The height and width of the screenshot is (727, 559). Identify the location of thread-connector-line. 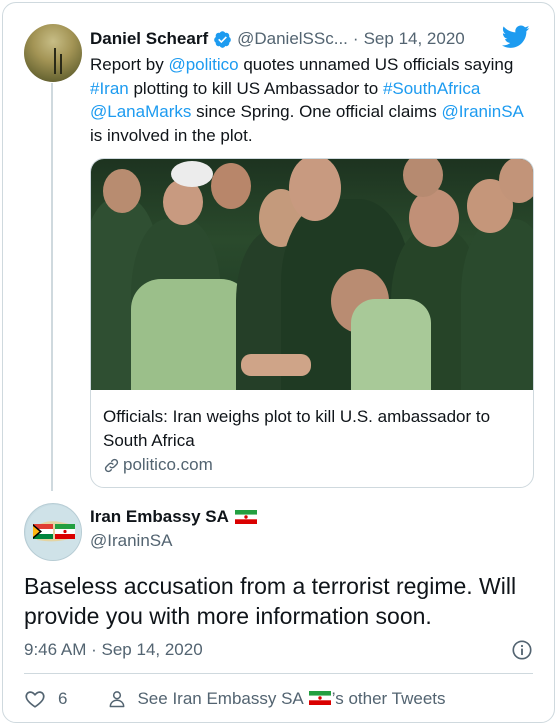
(52, 287).